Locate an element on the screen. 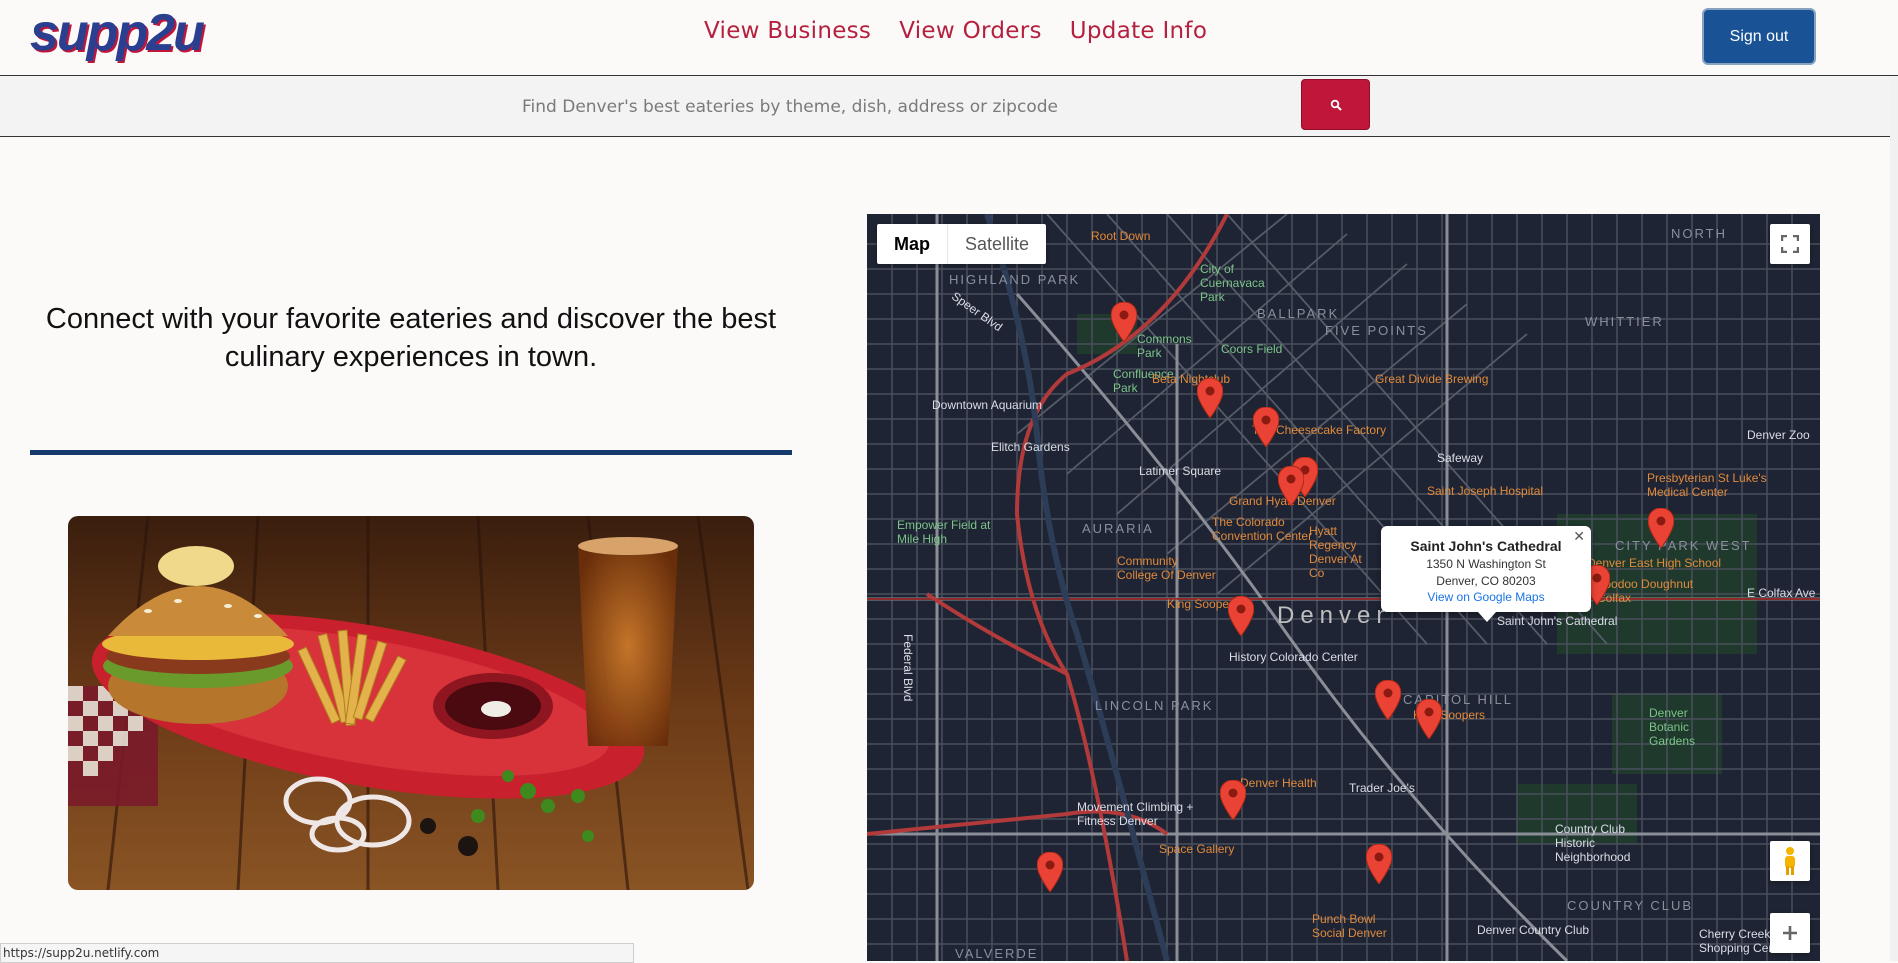 The height and width of the screenshot is (963, 1898). search-bar is located at coordinates (949, 106).